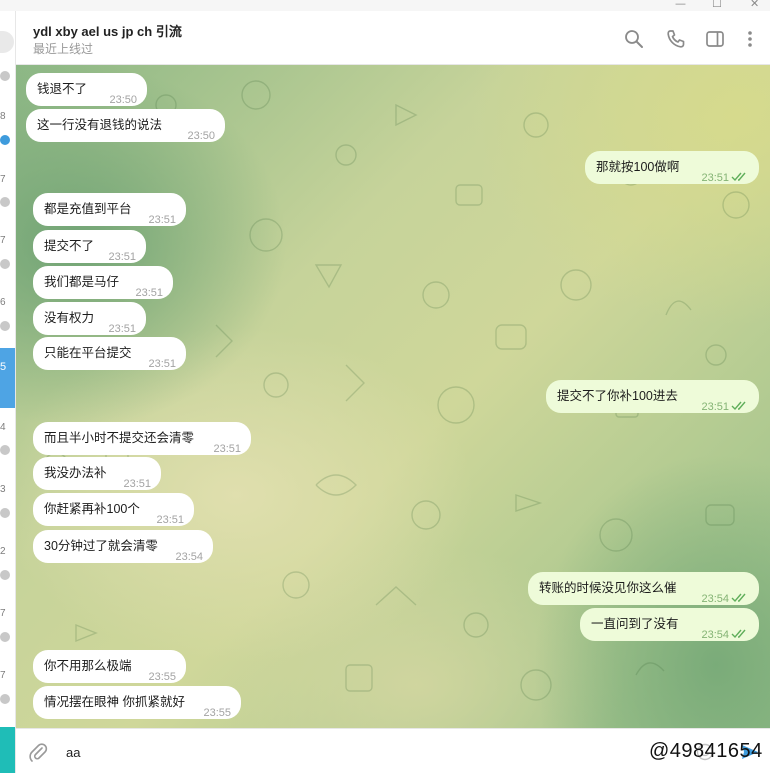 The height and width of the screenshot is (773, 770). I want to click on message-bubble-incoming: 提交不了 23:51, so click(89, 246).